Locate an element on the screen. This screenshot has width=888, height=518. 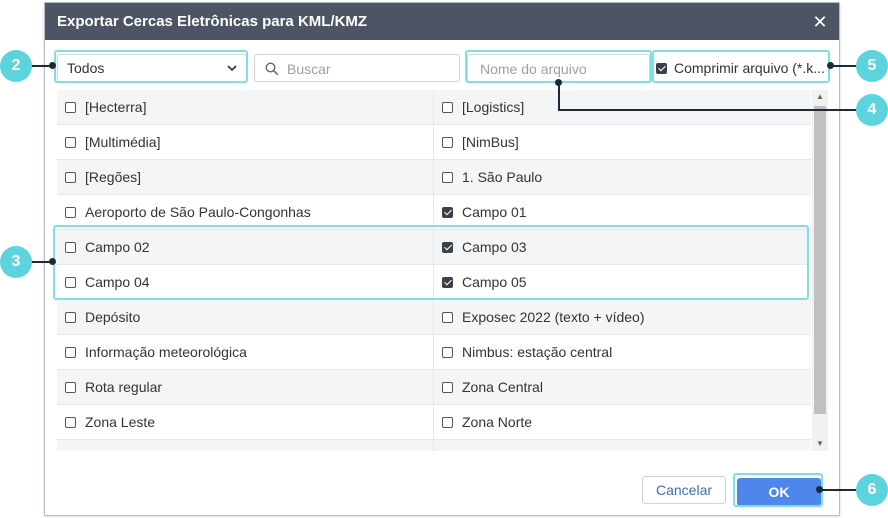
geofence-item: Zona Central is located at coordinates (622, 387).